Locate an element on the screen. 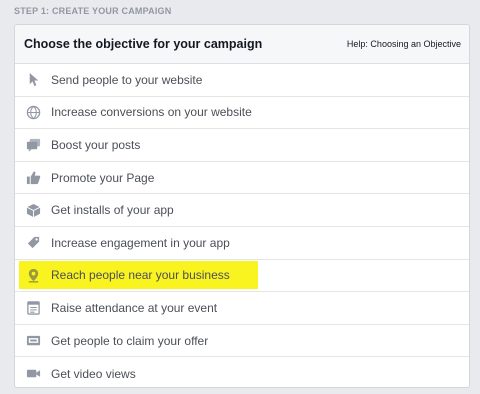 The height and width of the screenshot is (394, 480). map-pin-icon is located at coordinates (33, 275).